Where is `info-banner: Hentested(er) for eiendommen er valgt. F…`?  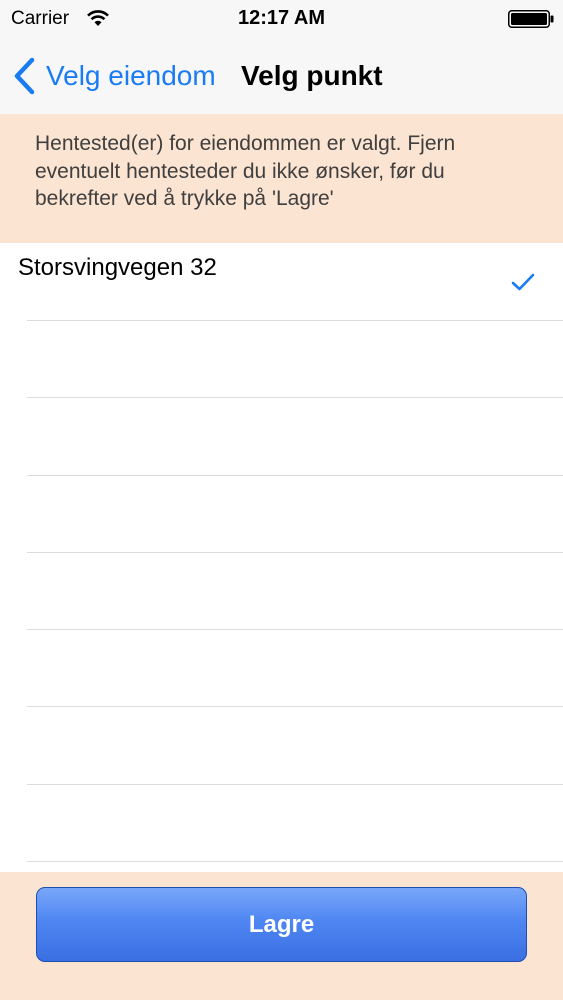 info-banner: Hentested(er) for eiendommen er valgt. F… is located at coordinates (281, 178).